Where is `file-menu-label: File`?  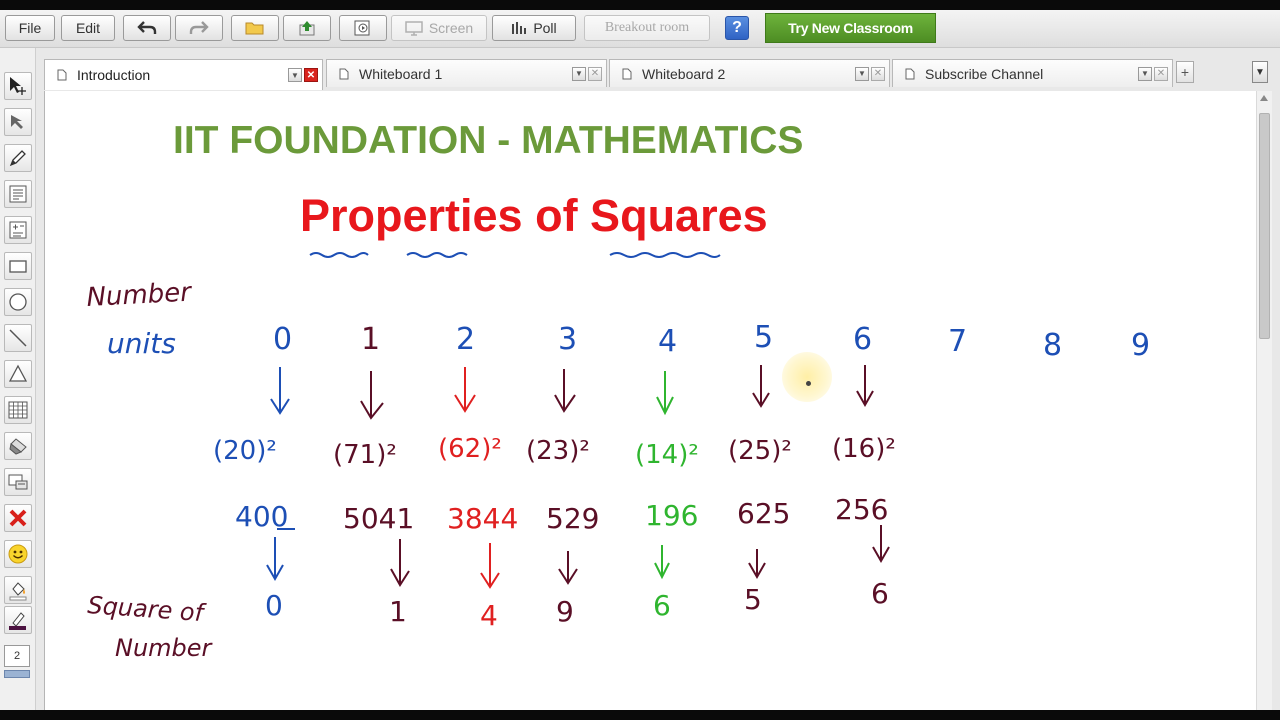 file-menu-label: File is located at coordinates (30, 28).